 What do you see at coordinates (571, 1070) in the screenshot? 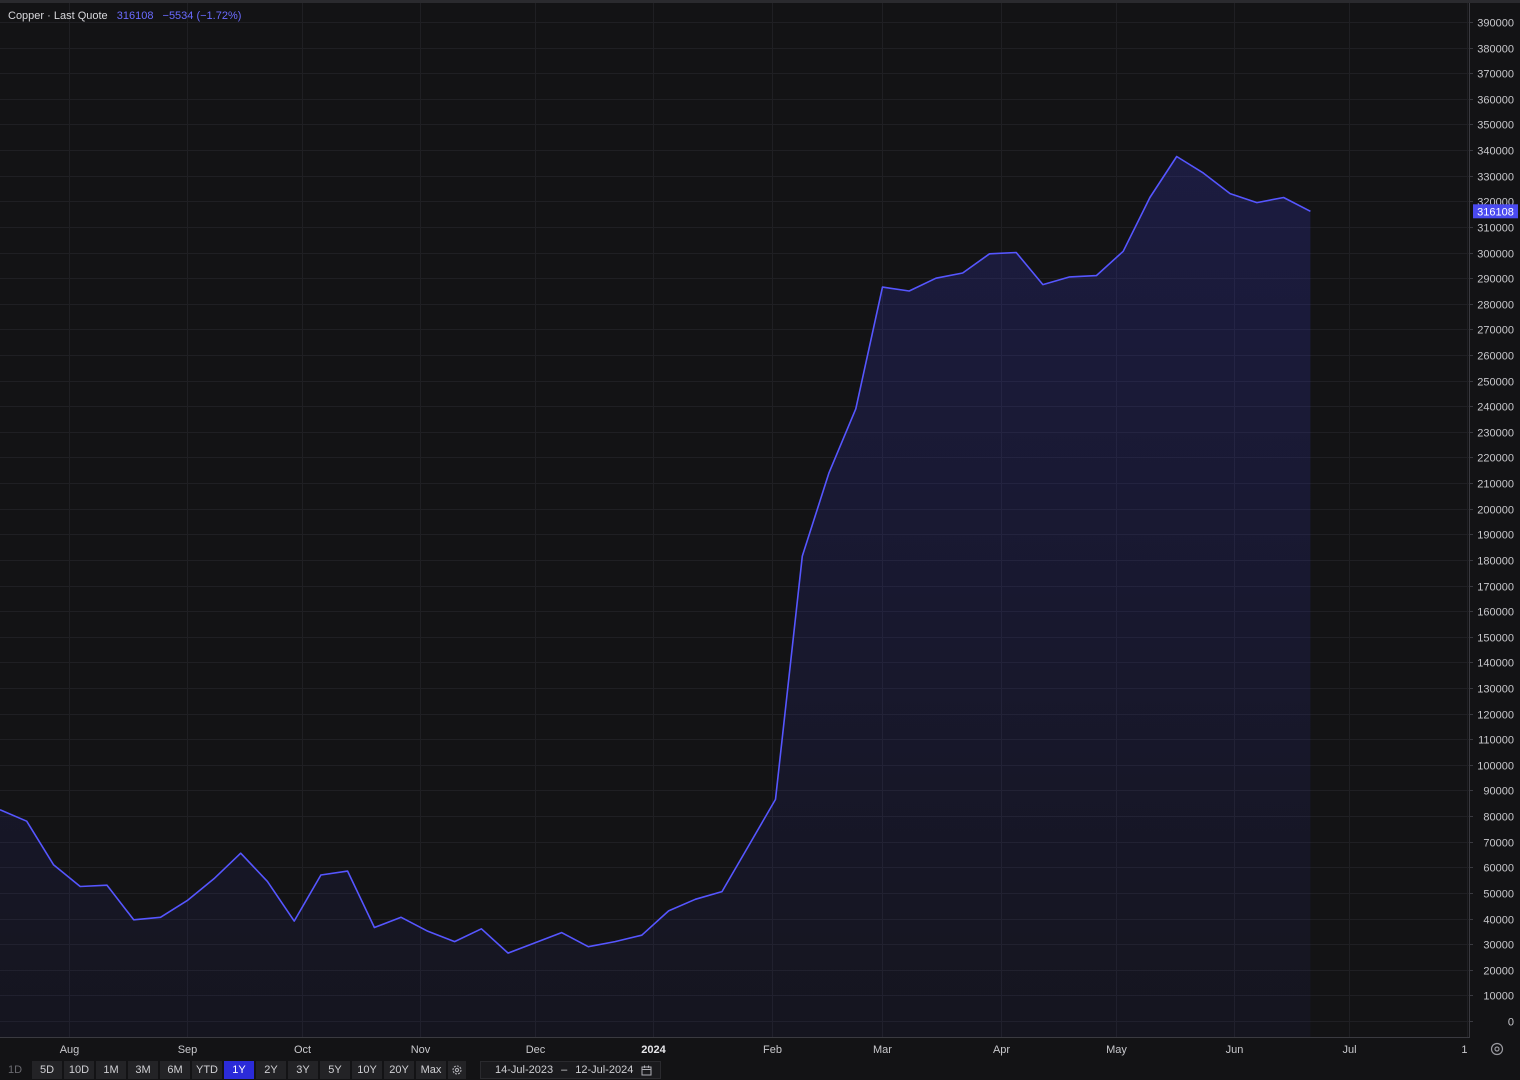
I see `date-range-picker: 14-Jul-2023 – 12-Jul-2024` at bounding box center [571, 1070].